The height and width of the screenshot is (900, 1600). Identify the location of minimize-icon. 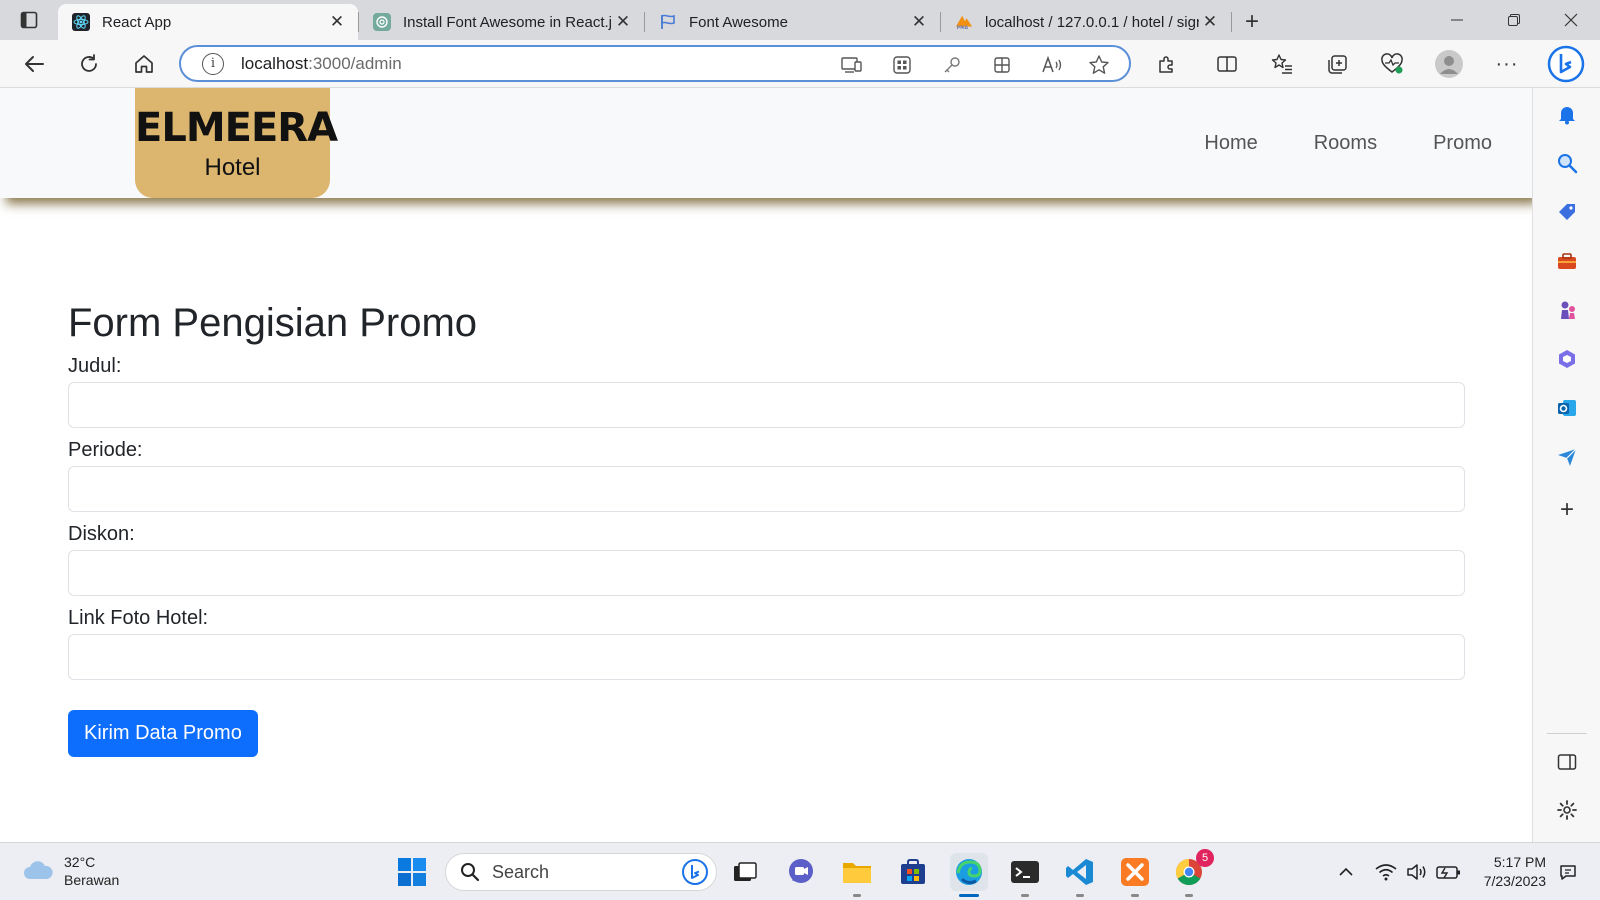
(1456, 20).